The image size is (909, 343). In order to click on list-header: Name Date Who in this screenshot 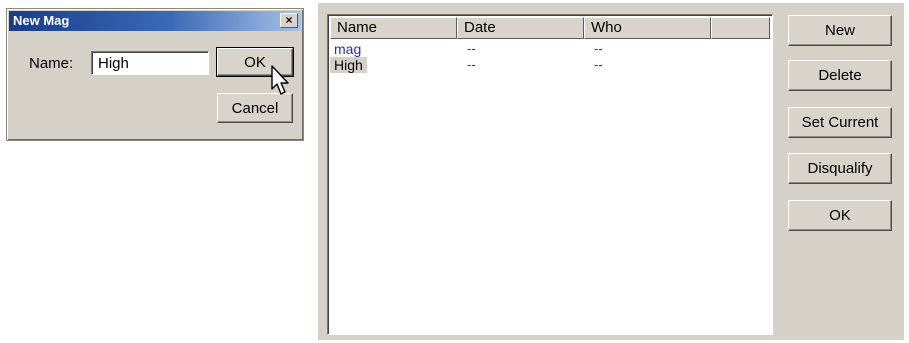, I will do `click(550, 28)`.